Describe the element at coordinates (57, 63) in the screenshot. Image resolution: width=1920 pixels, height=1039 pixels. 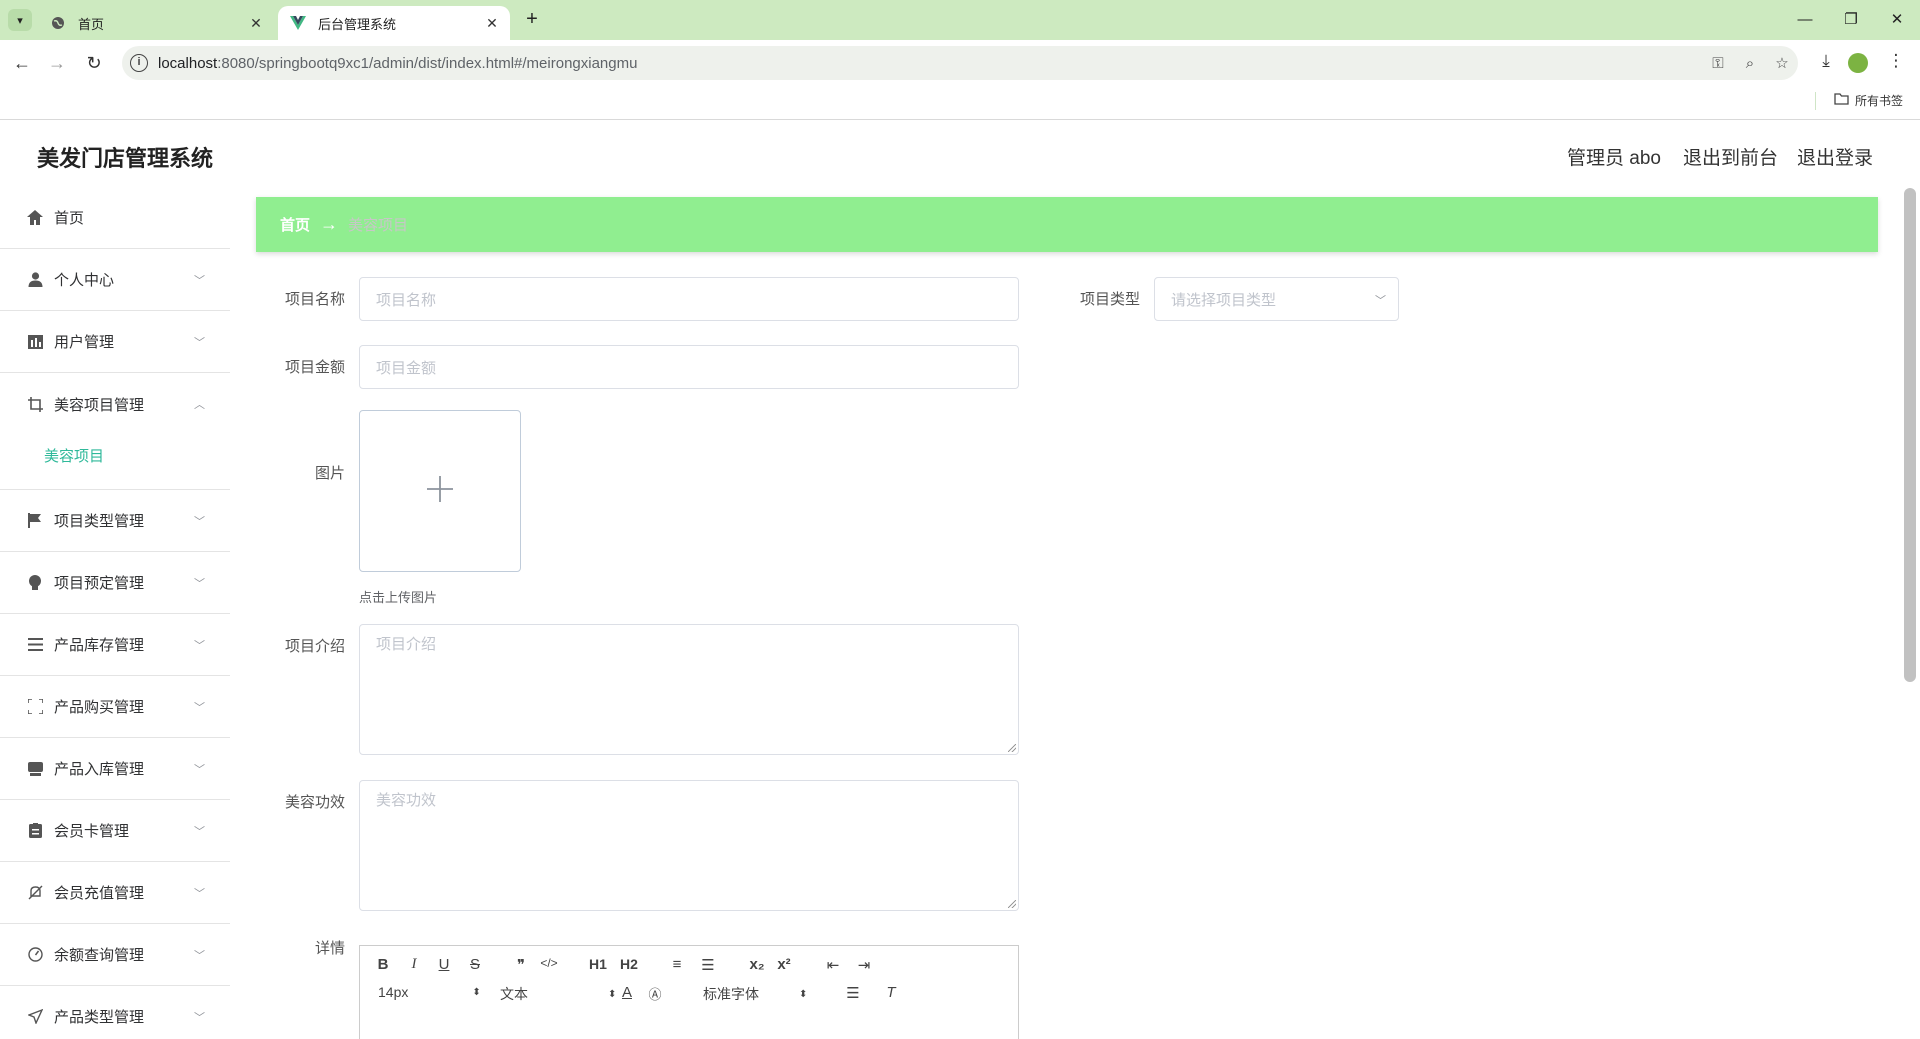
I see `forward-arrow-icon: →` at that location.